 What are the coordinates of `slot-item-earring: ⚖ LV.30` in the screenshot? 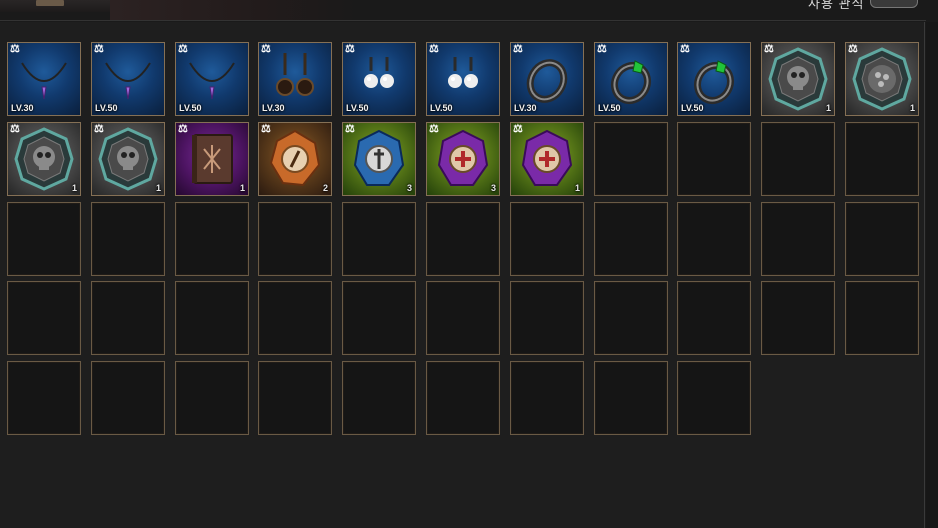 It's located at (295, 79).